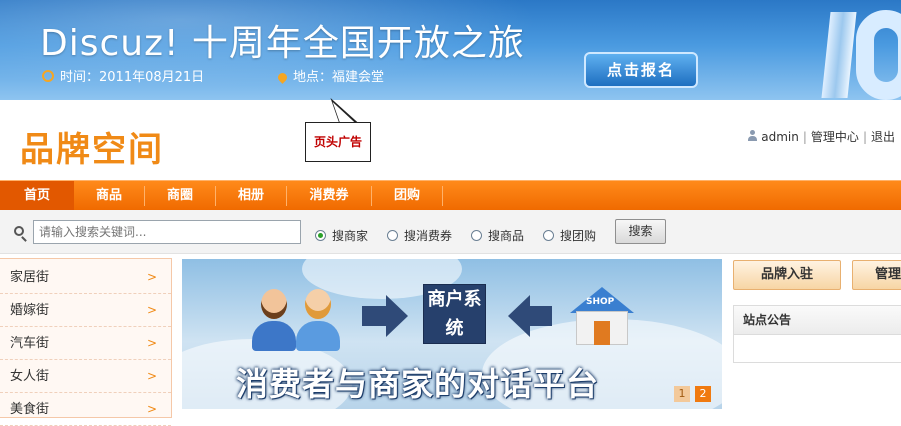 This screenshot has height=426, width=901. What do you see at coordinates (85, 376) in the screenshot?
I see `category-women-street: 女人街 >` at bounding box center [85, 376].